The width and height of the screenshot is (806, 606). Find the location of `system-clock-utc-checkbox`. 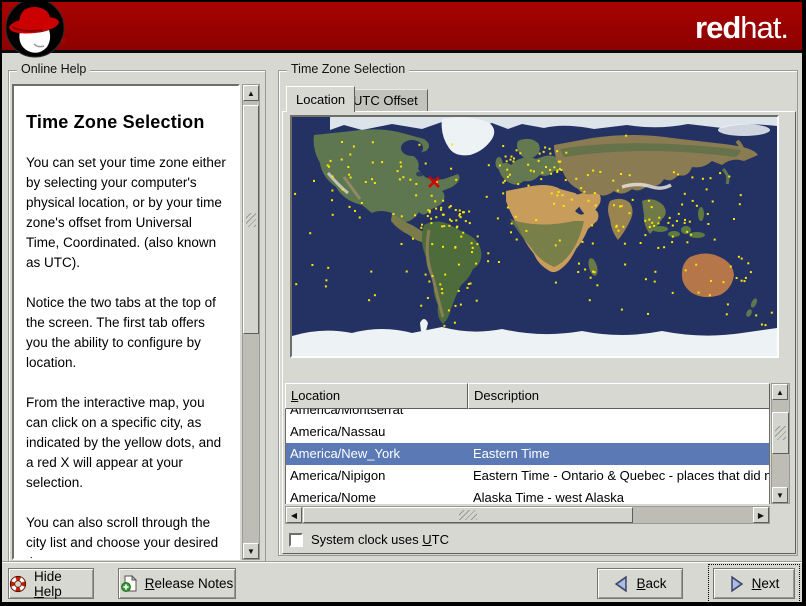

system-clock-utc-checkbox is located at coordinates (296, 539).